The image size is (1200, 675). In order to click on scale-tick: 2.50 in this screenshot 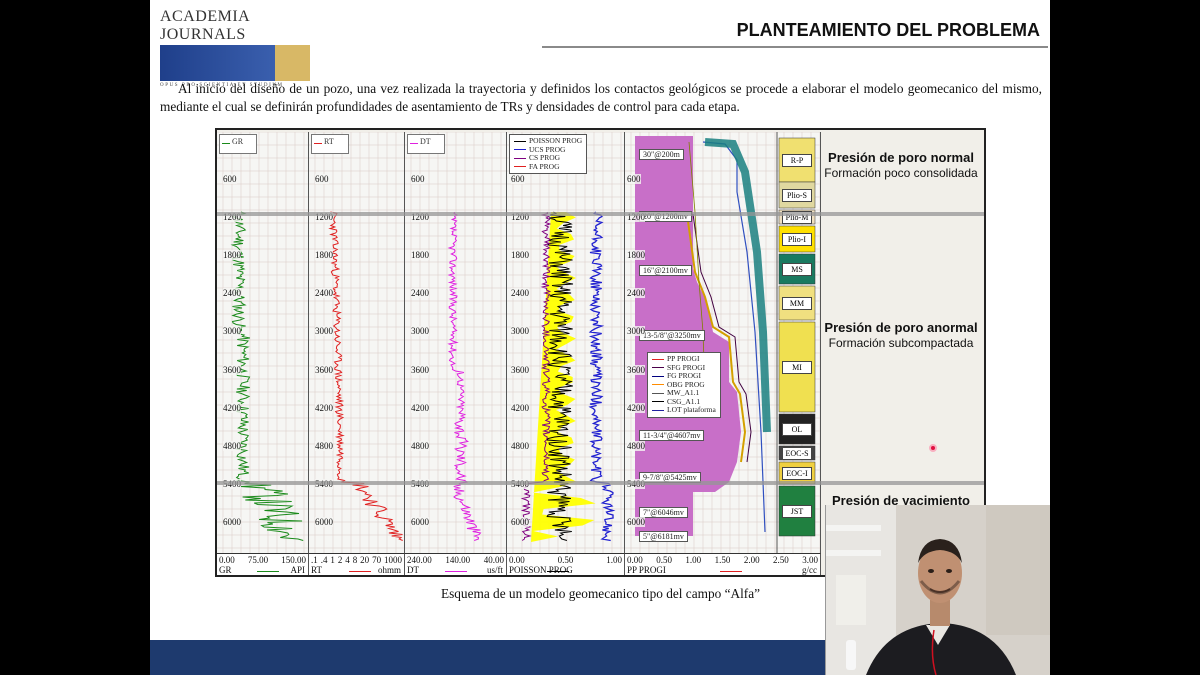, I will do `click(781, 560)`.